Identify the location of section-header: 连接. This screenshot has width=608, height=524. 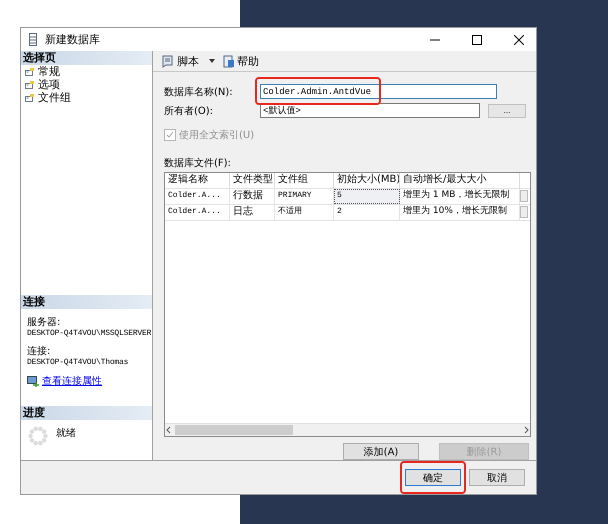
(86, 302).